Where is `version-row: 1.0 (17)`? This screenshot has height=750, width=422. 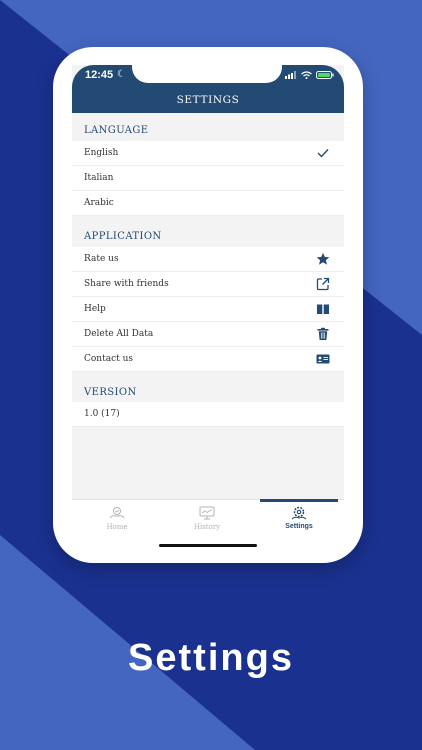 version-row: 1.0 (17) is located at coordinates (208, 414).